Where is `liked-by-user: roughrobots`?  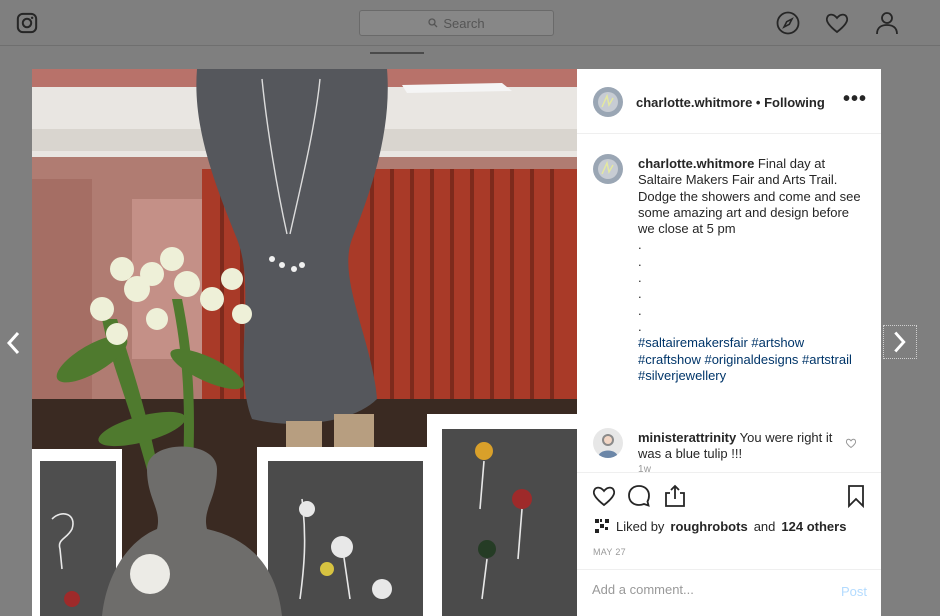 liked-by-user: roughrobots is located at coordinates (708, 526).